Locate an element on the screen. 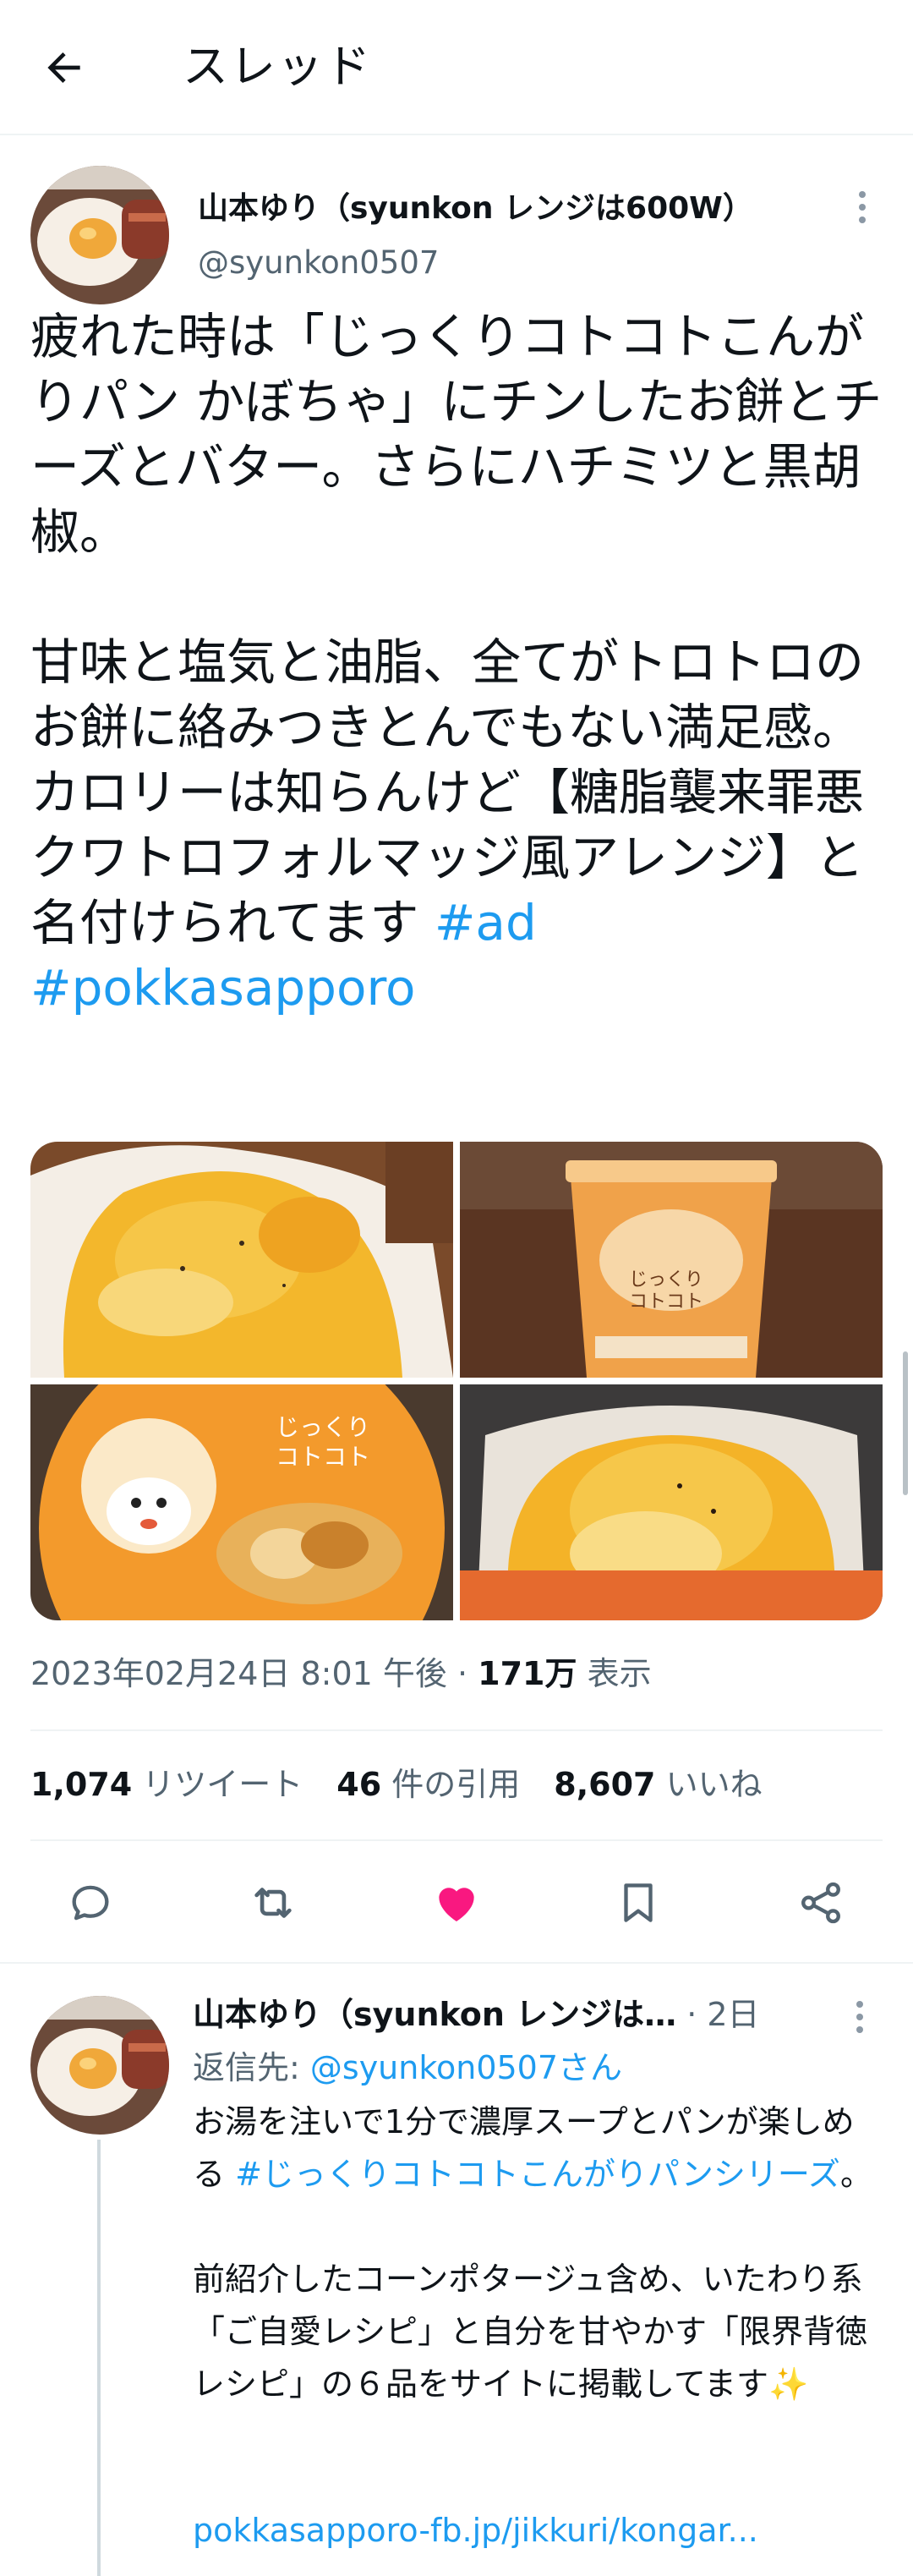 The height and width of the screenshot is (2576, 913). bookmark-button is located at coordinates (638, 1903).